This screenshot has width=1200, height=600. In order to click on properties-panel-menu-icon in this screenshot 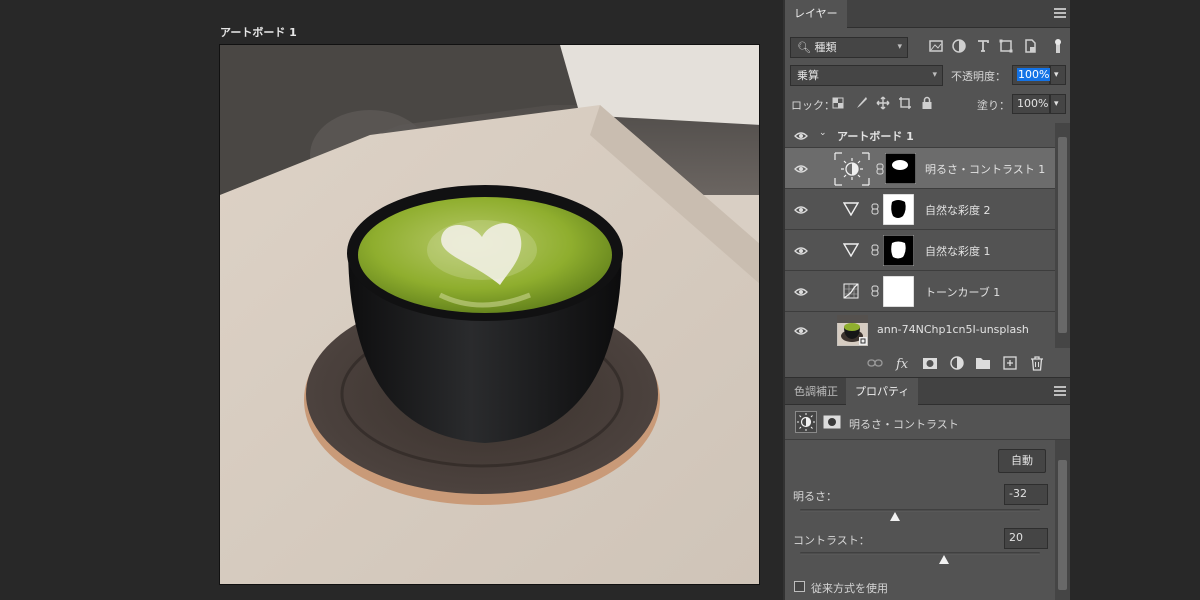, I will do `click(1060, 391)`.